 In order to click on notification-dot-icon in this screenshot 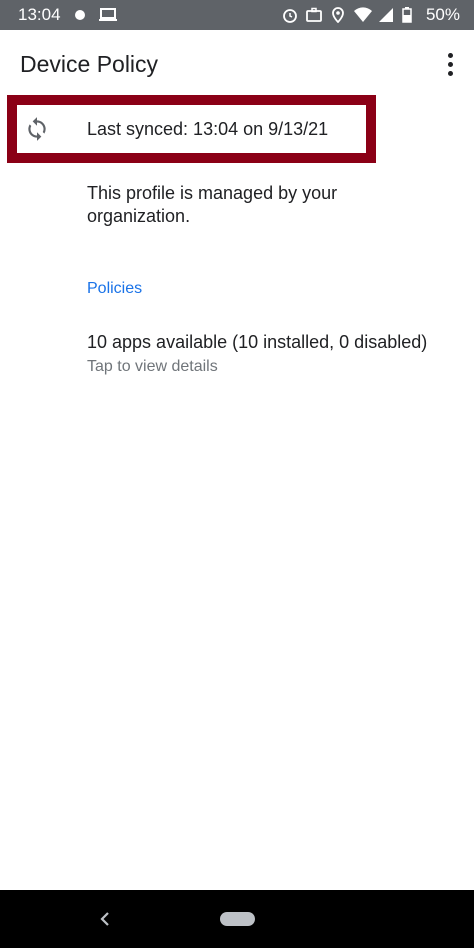, I will do `click(79, 15)`.